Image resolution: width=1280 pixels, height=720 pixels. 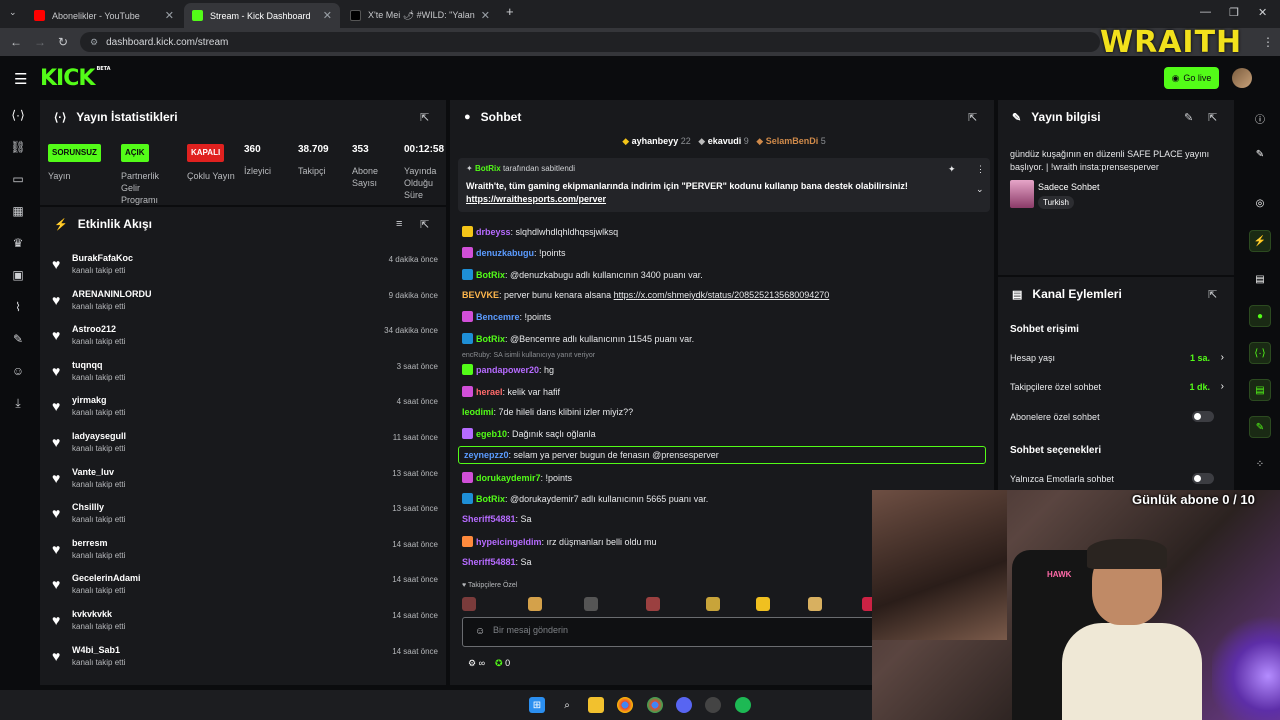 I want to click on browser-tab-x: X'te Mei 🌶 #WILD: "Yalan yanl ✕, so click(x=420, y=15).